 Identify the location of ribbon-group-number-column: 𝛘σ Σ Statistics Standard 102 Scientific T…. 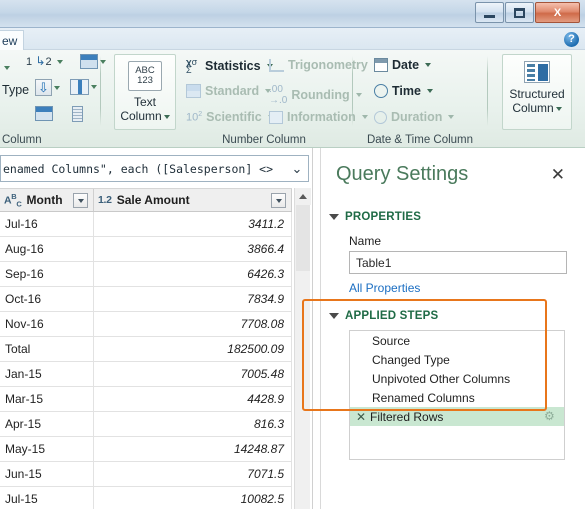
(282, 99).